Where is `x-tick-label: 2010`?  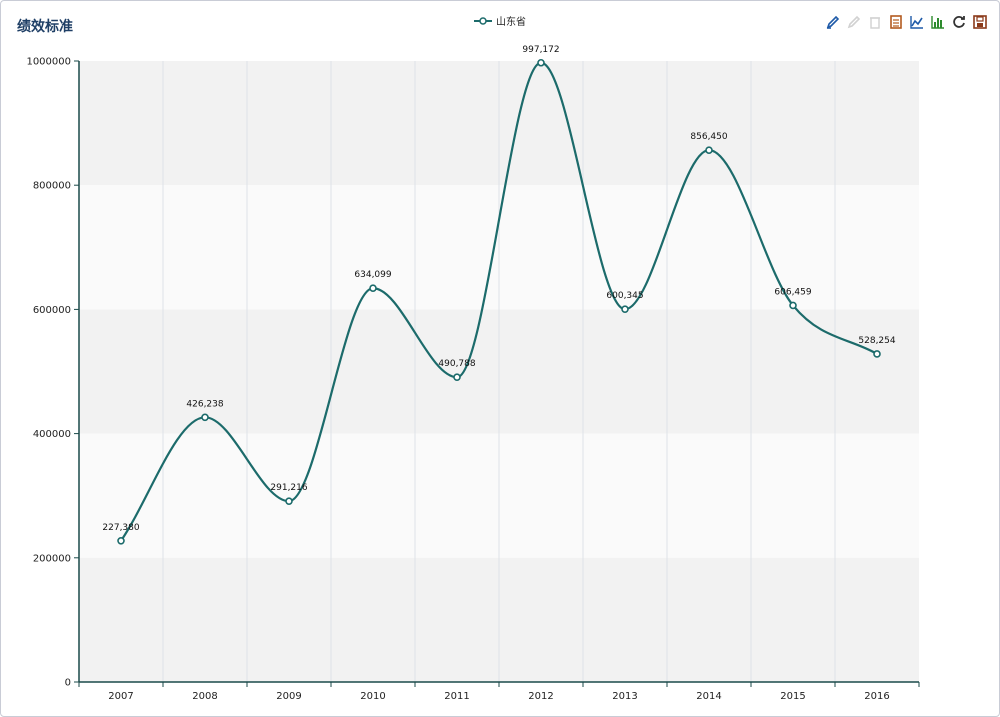 x-tick-label: 2010 is located at coordinates (372, 696).